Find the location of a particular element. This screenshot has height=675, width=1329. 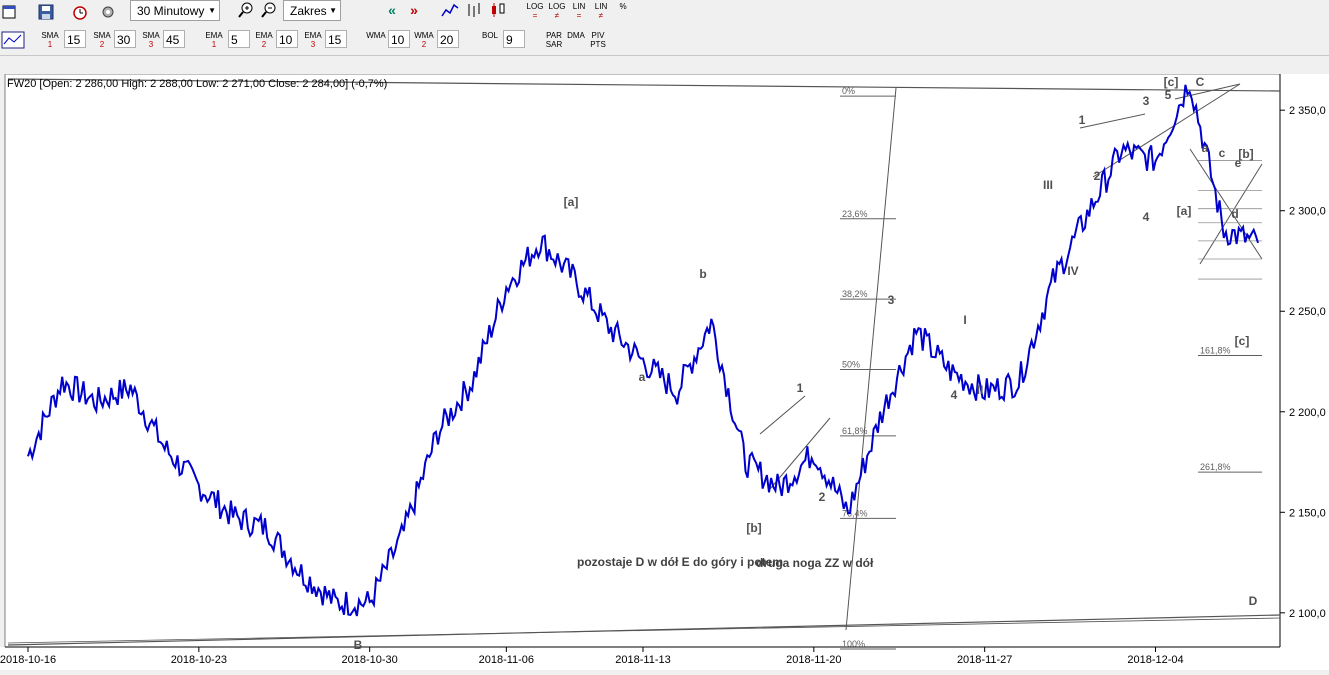

timer-icon is located at coordinates (80, 12).